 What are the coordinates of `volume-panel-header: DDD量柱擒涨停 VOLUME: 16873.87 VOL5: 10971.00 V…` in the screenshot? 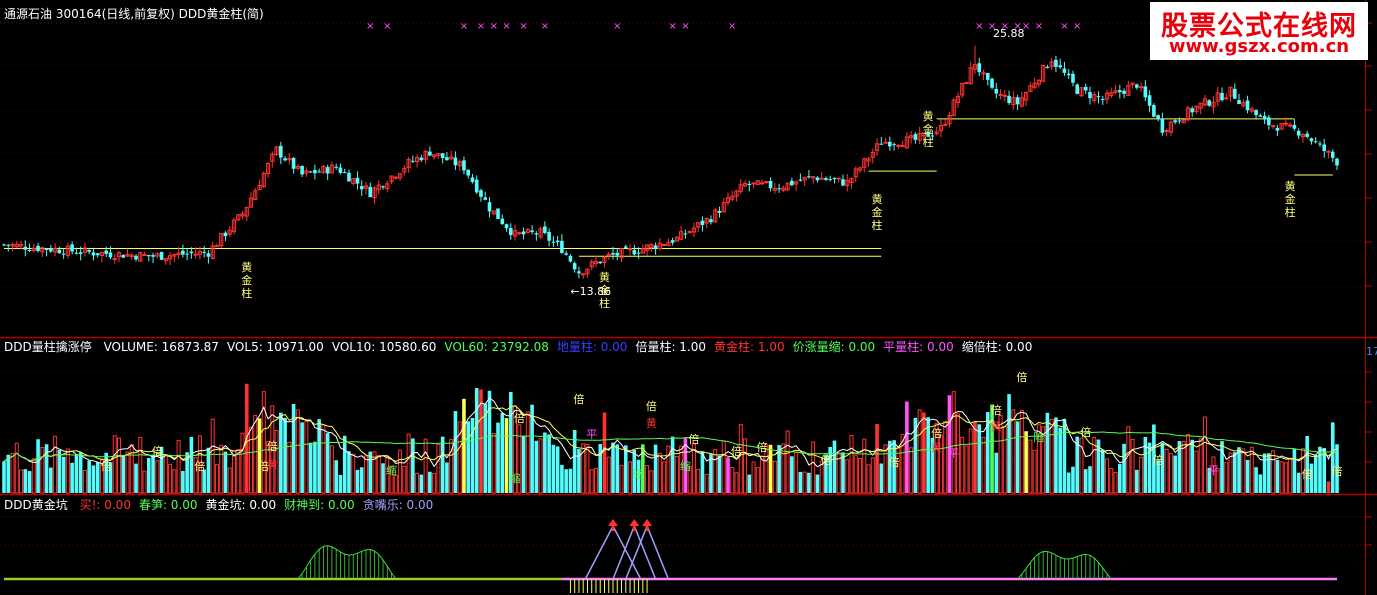 It's located at (522, 347).